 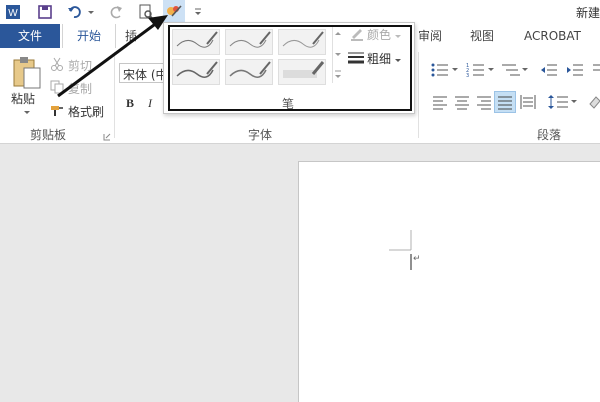 What do you see at coordinates (27, 110) in the screenshot?
I see `paste-dropdown-icon` at bounding box center [27, 110].